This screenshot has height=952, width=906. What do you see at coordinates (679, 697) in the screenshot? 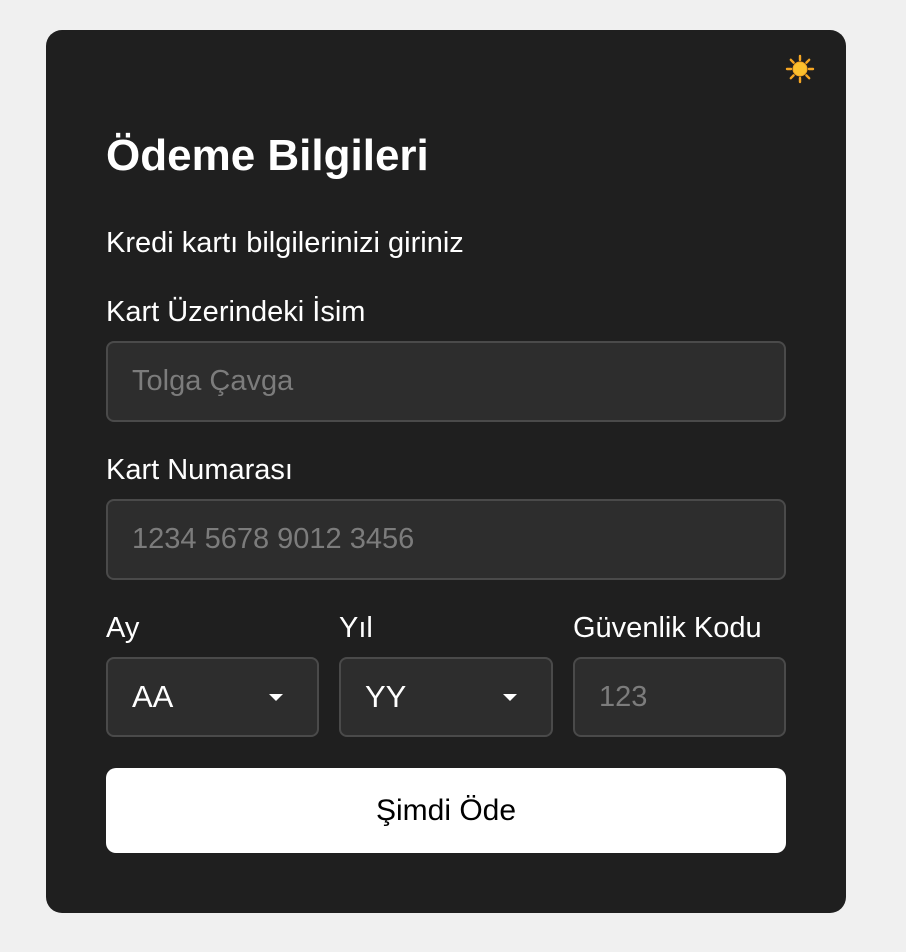
I see `security-code-input` at bounding box center [679, 697].